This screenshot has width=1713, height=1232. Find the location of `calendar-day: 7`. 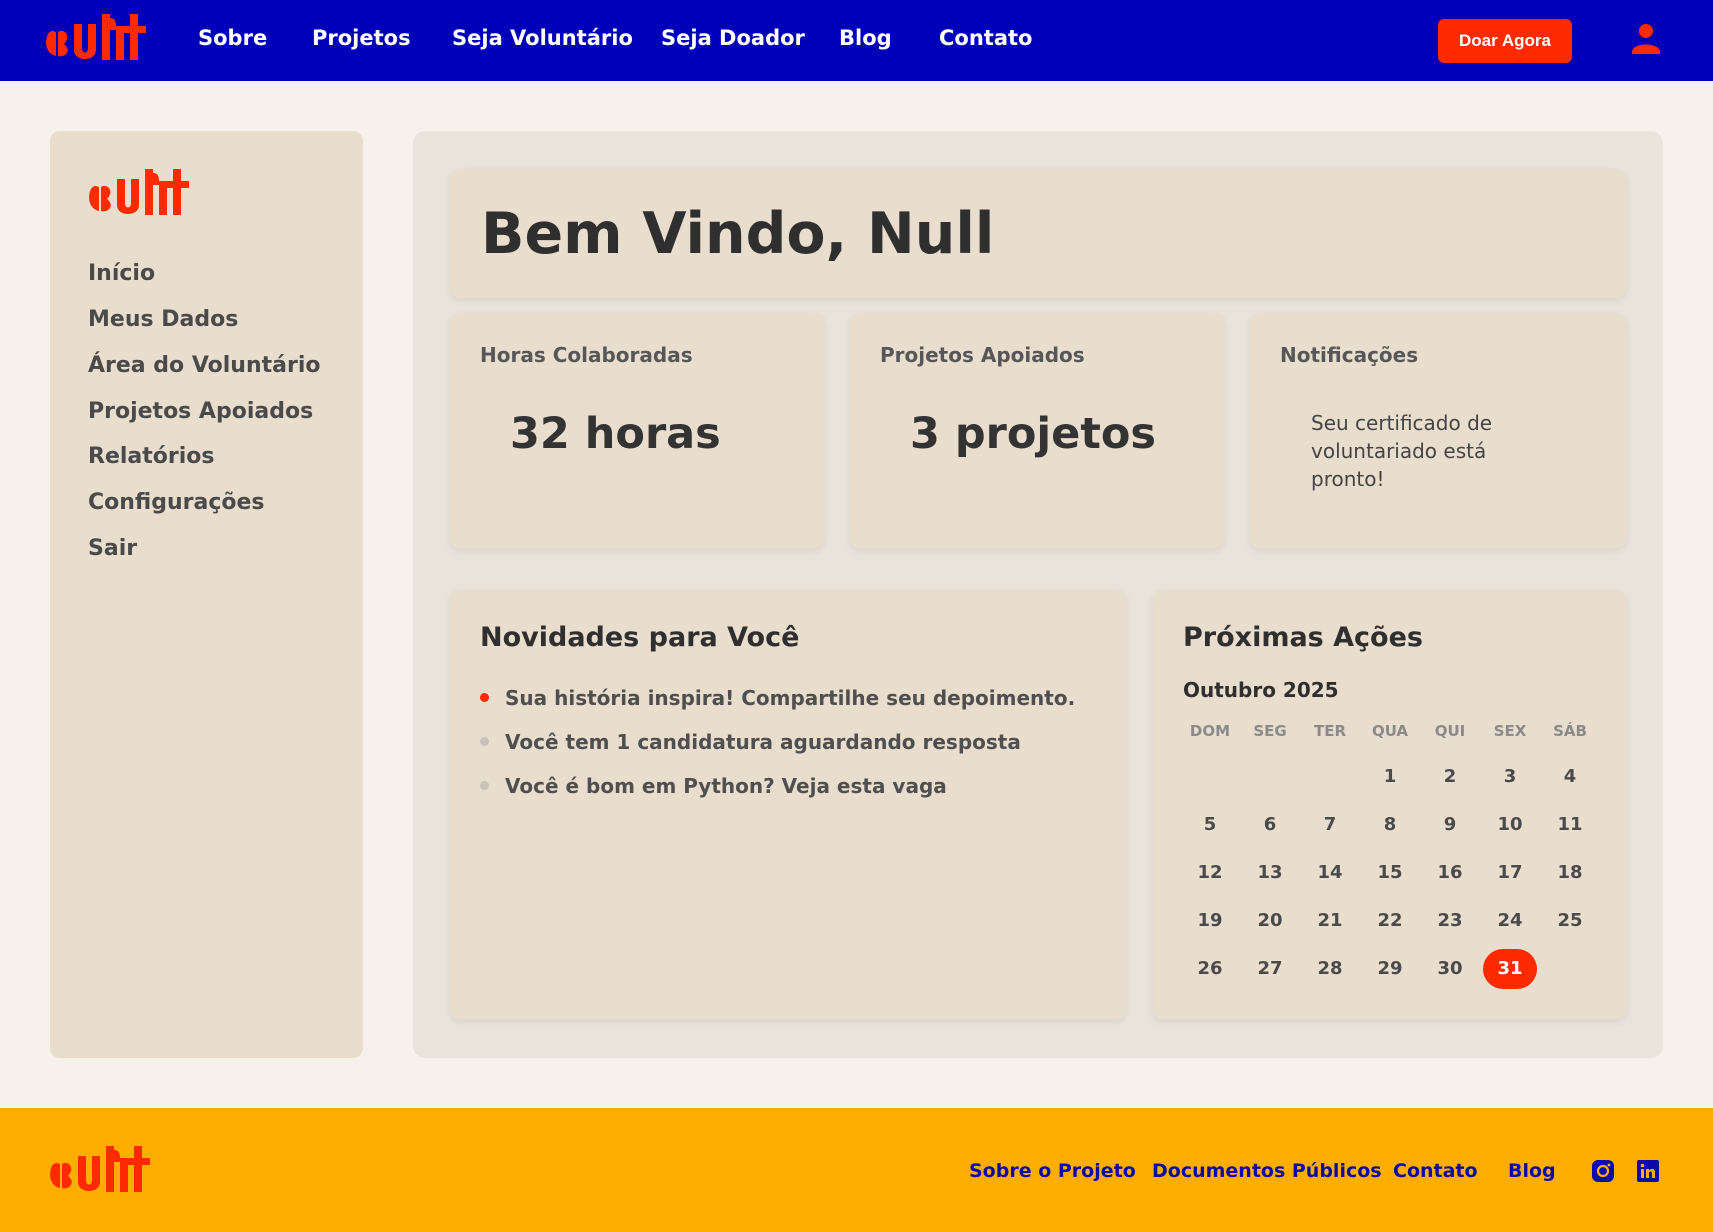

calendar-day: 7 is located at coordinates (1330, 825).